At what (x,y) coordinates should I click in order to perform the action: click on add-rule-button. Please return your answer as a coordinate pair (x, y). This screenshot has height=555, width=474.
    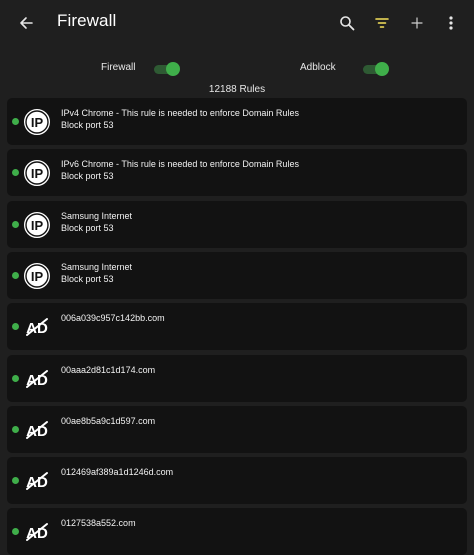
    Looking at the image, I should click on (417, 23).